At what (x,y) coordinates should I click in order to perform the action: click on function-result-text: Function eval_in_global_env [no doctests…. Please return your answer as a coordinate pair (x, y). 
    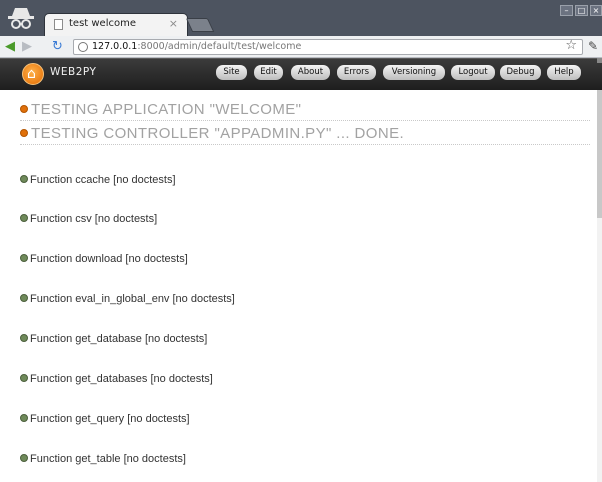
    Looking at the image, I should click on (132, 299).